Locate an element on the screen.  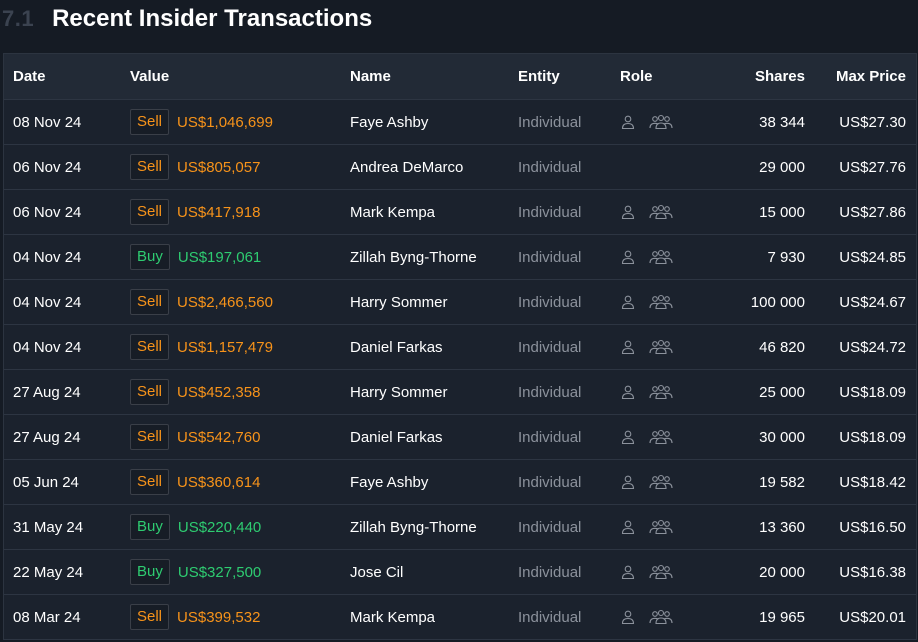
shares-count: 13 360 is located at coordinates (782, 527).